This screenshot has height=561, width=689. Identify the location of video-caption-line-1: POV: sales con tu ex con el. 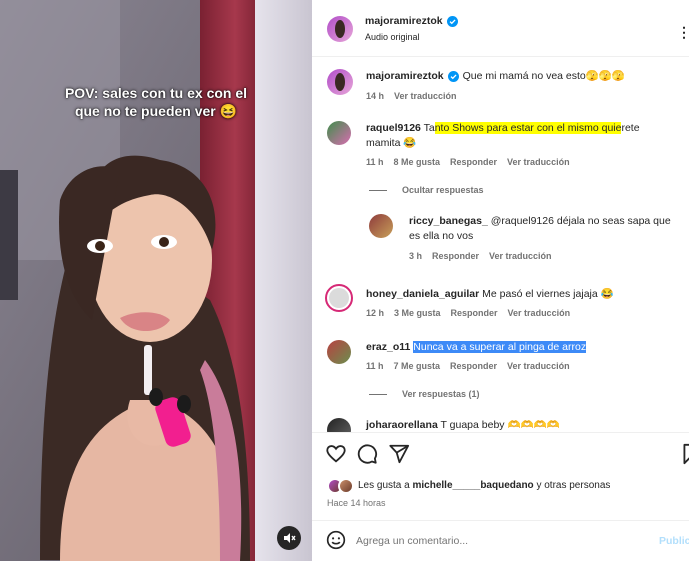
(156, 93).